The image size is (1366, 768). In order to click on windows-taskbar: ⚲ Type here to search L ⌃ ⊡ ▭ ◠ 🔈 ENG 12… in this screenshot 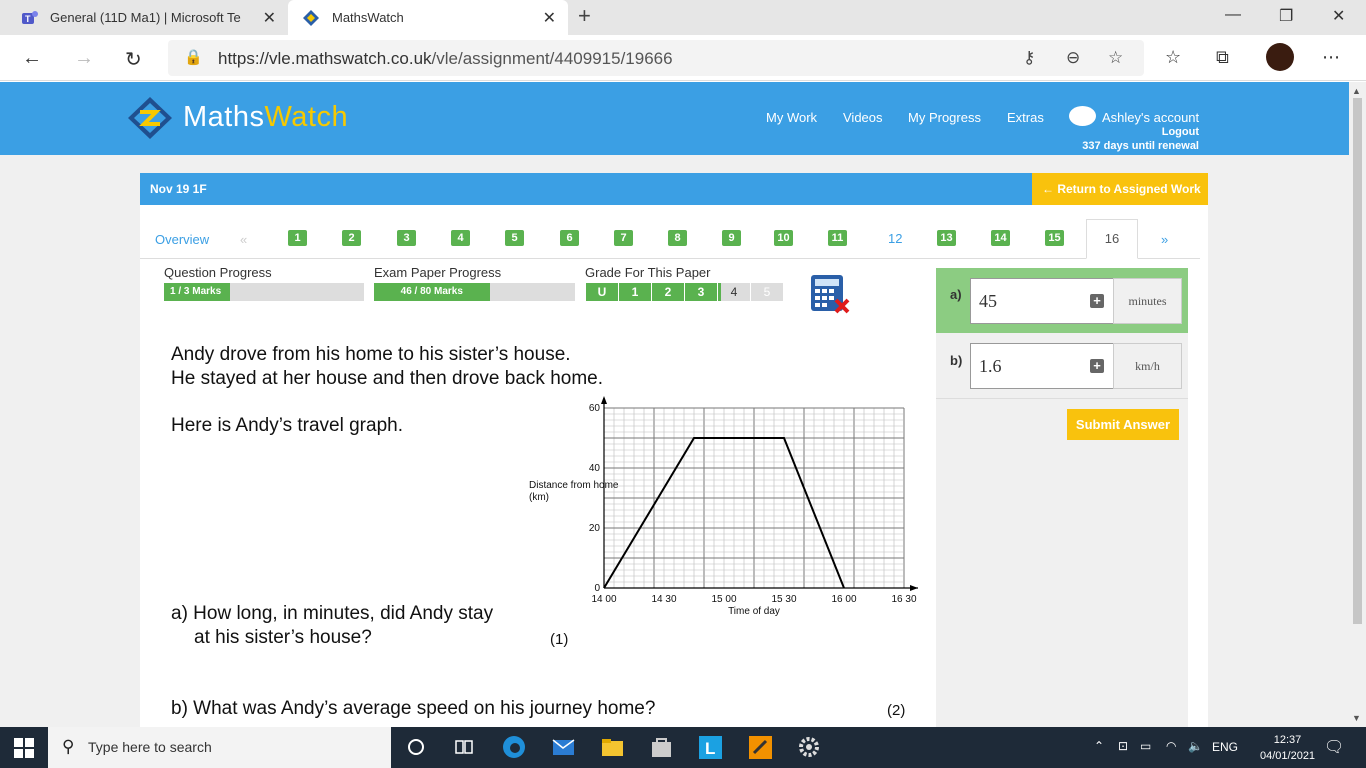, I will do `click(683, 747)`.